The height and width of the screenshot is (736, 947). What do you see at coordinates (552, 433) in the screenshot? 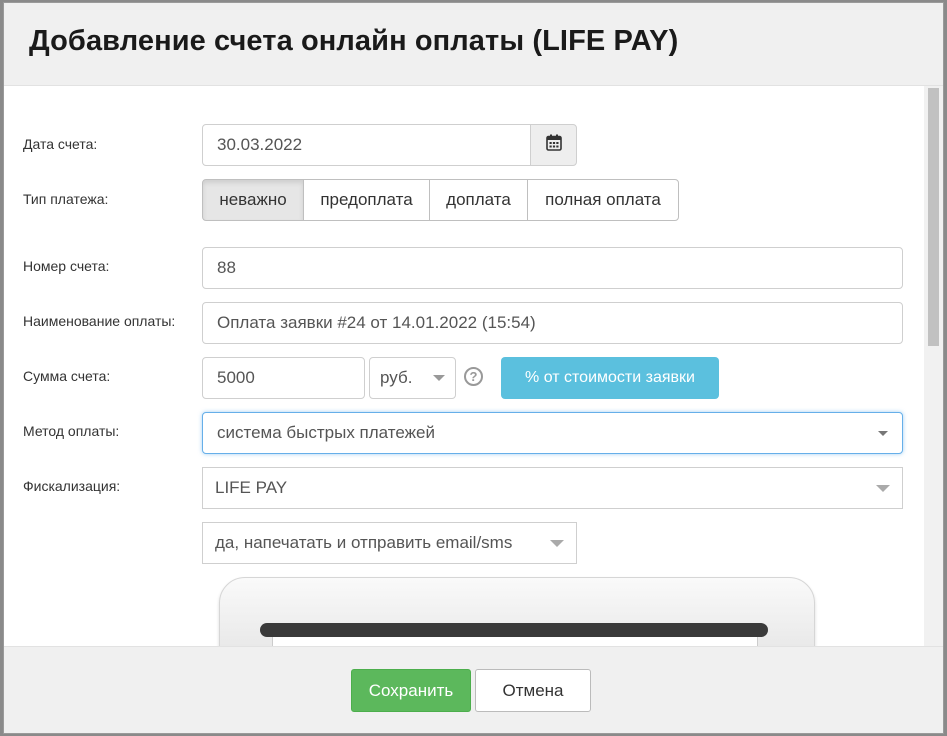
I see `payment-method-select: система быстрых платежей` at bounding box center [552, 433].